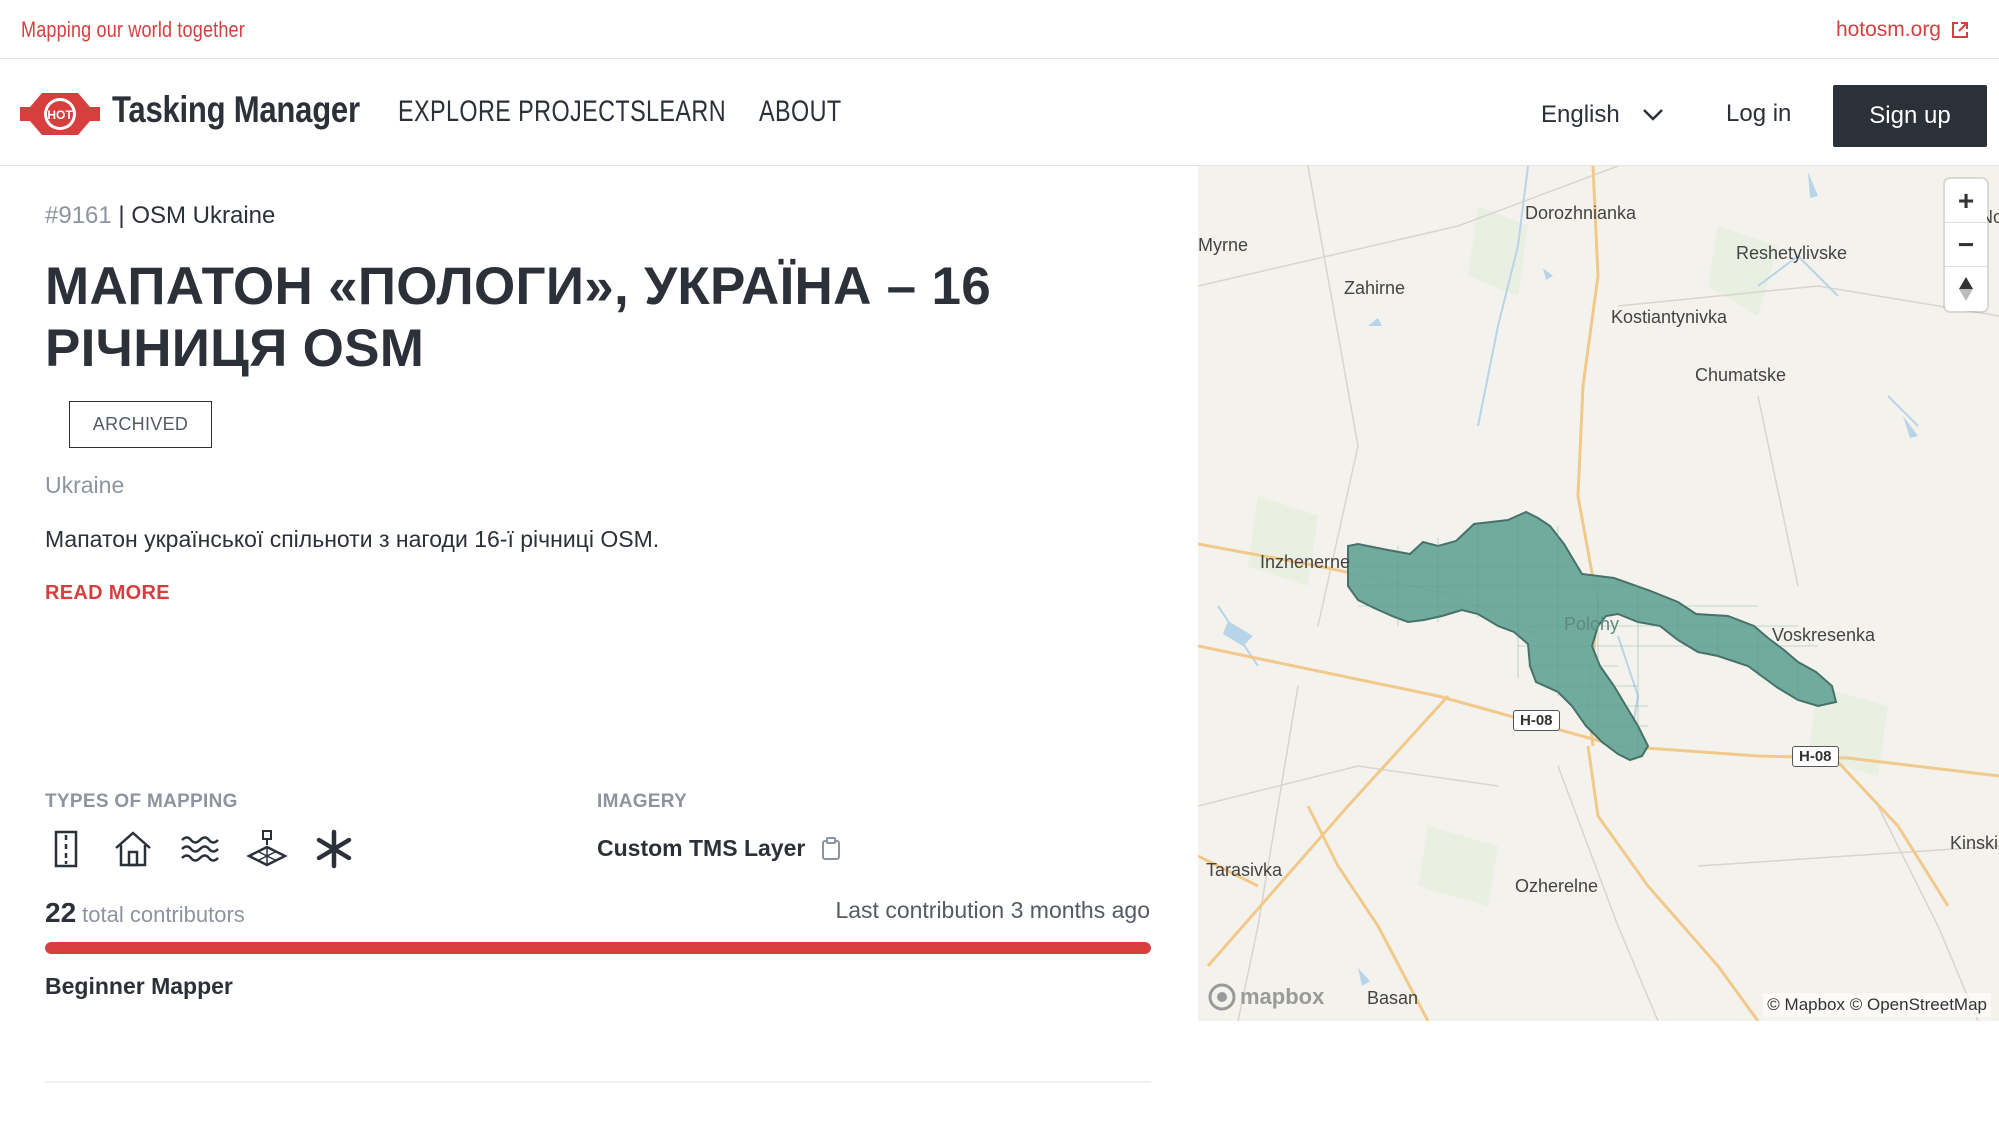 The width and height of the screenshot is (1999, 1126). I want to click on hot-logo: HOT, so click(60, 114).